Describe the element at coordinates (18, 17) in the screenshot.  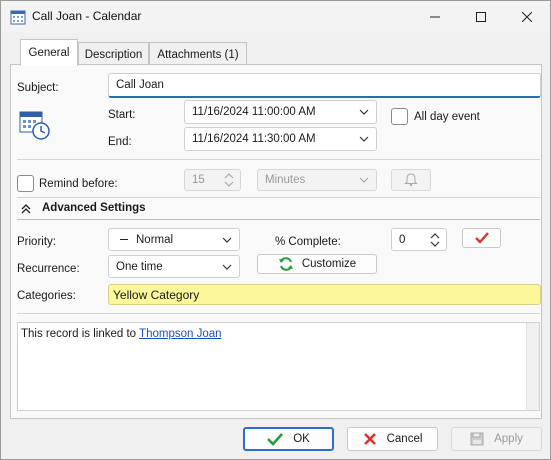
I see `calendar-app-icon` at that location.